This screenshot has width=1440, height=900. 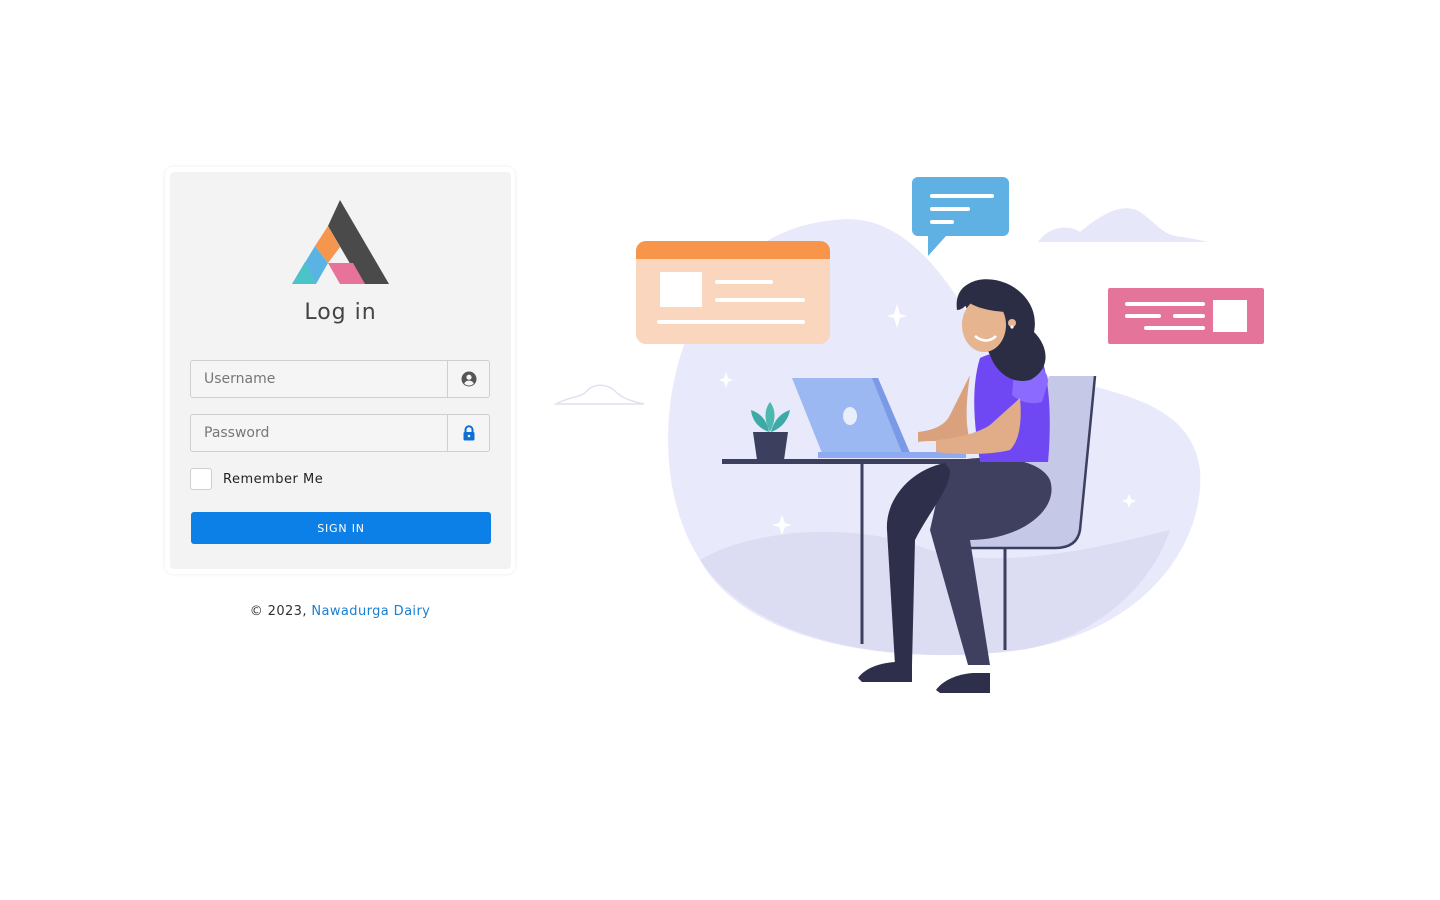 What do you see at coordinates (319, 379) in the screenshot?
I see `username-input` at bounding box center [319, 379].